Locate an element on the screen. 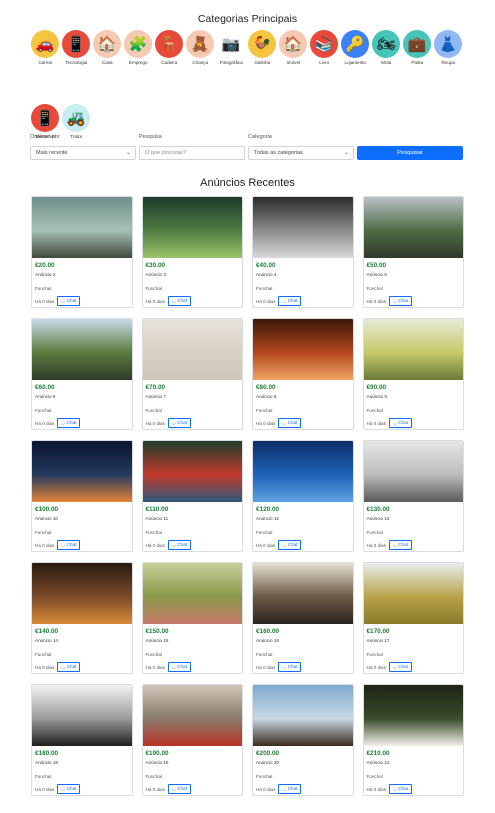 The height and width of the screenshot is (813, 495). ad-card: €50.00 Anúncio 5 Funchal Há 0 dias ◡ Chat is located at coordinates (413, 252).